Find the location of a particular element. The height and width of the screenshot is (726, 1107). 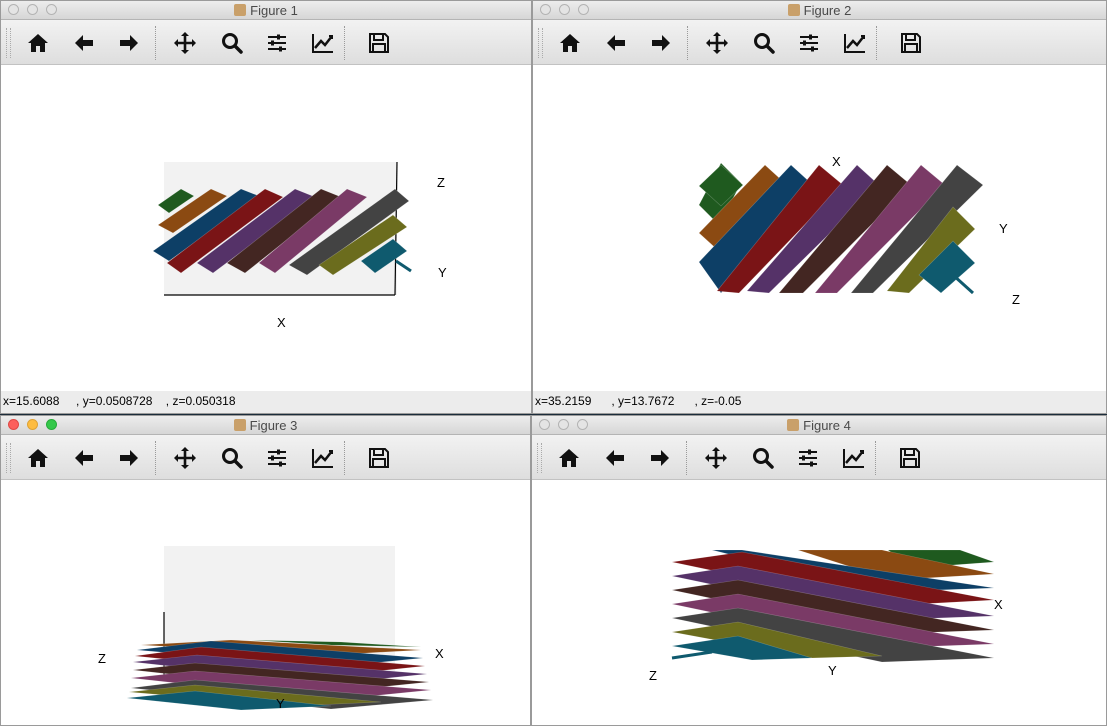

window-title: Figure 2 is located at coordinates (819, 10).